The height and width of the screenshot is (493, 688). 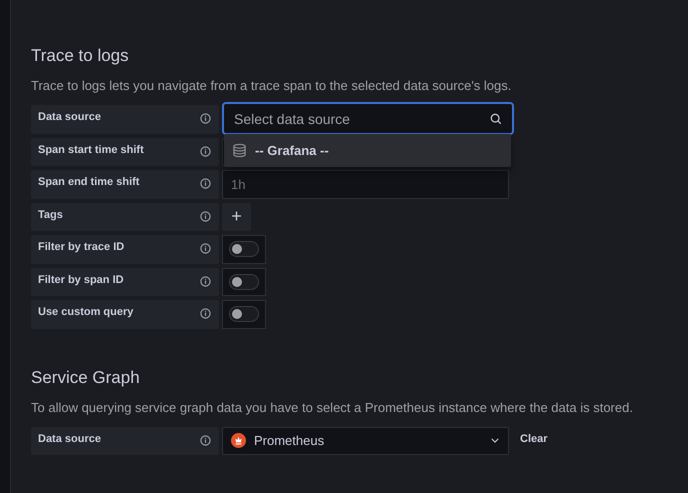 What do you see at coordinates (81, 280) in the screenshot?
I see `field-label-text: Filter by span ID` at bounding box center [81, 280].